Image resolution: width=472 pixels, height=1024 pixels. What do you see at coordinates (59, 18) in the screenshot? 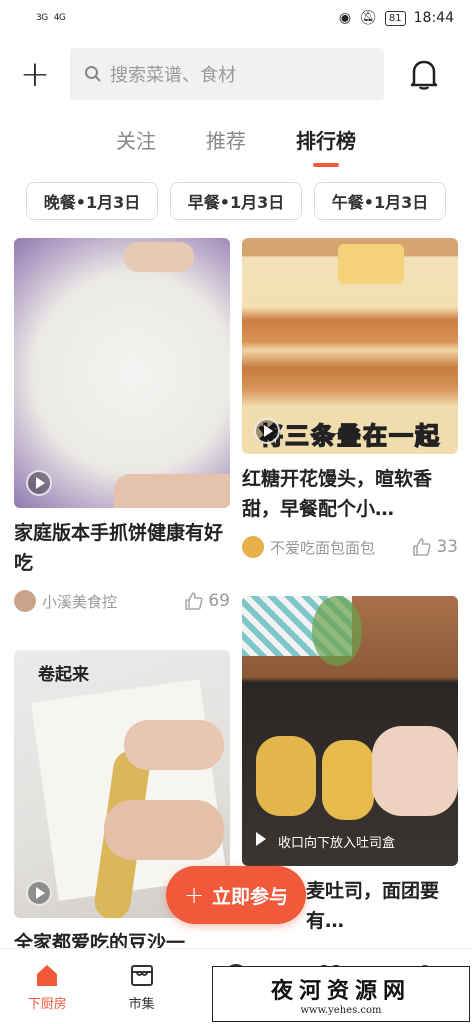
I see `signal-4g: 4G` at bounding box center [59, 18].